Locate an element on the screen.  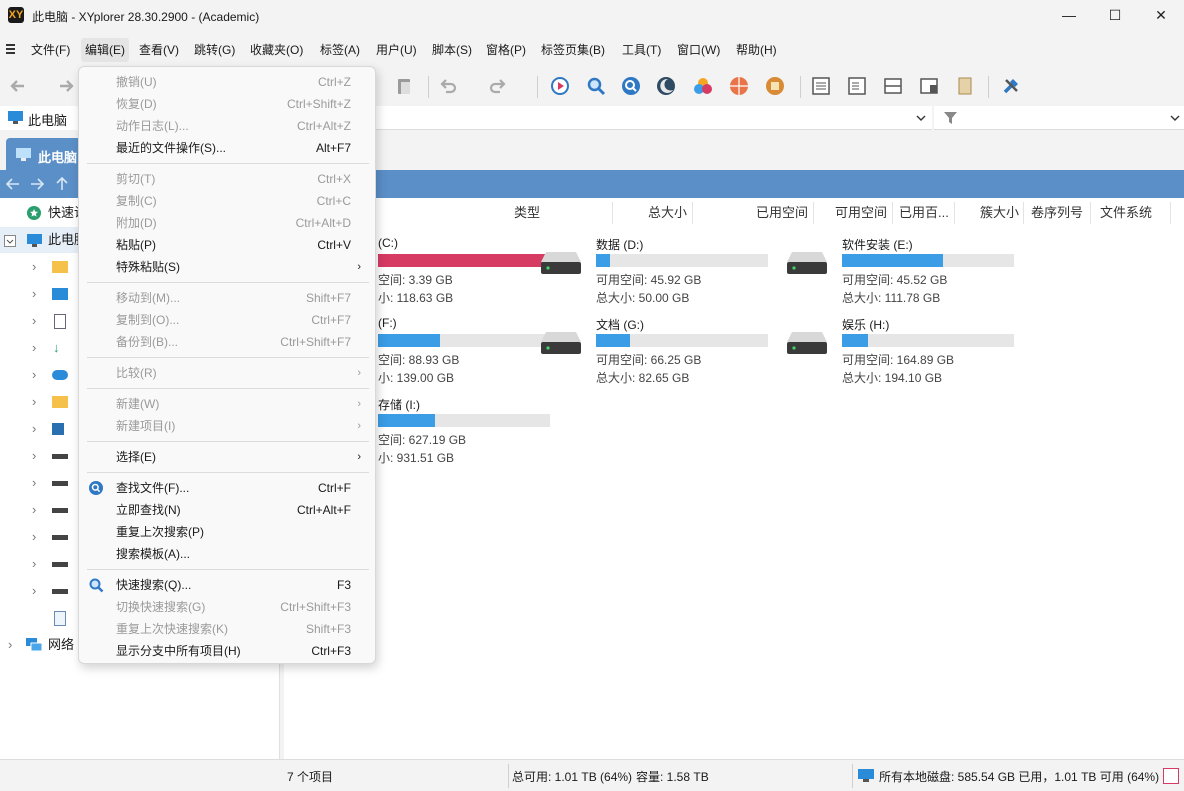
menu-toggle-quick-search: 切换快速搜索(G) Ctrl+Shift+F3 is located at coordinates (227, 607).